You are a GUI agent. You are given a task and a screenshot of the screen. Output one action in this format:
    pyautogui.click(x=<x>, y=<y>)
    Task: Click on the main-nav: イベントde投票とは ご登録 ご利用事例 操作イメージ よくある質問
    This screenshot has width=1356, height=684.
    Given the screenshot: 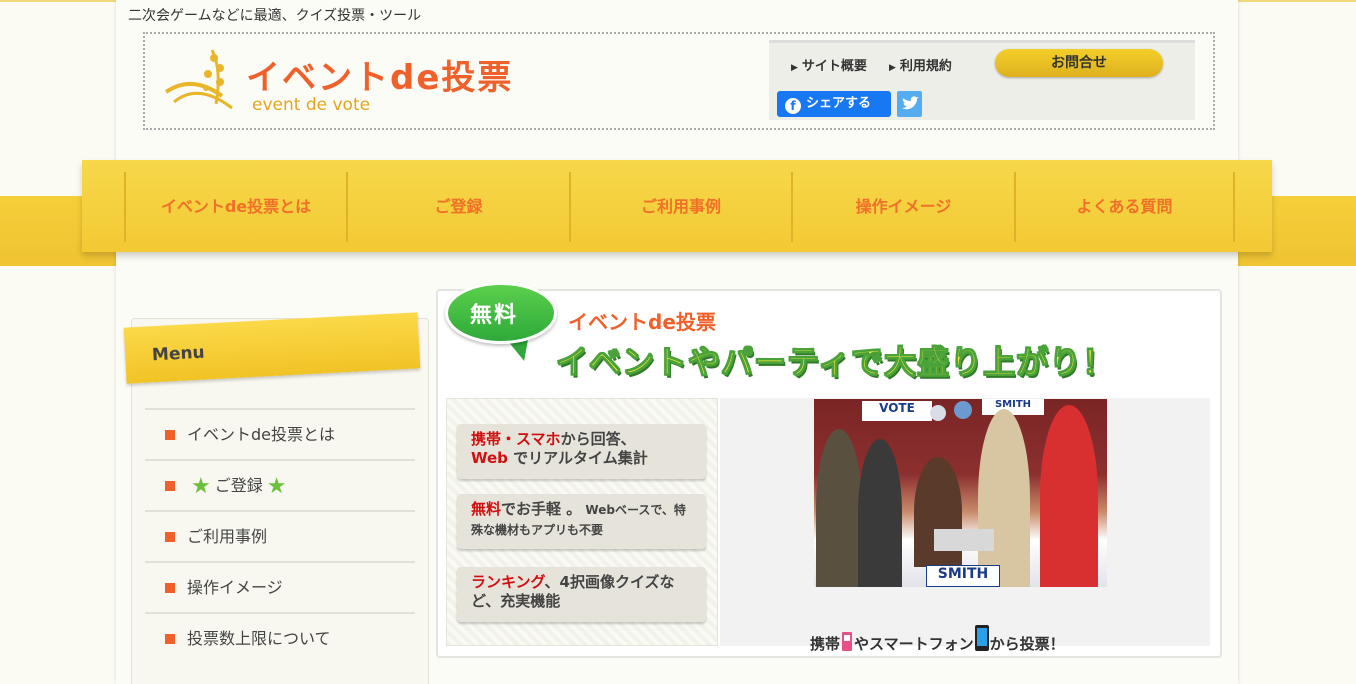 What is the action you would take?
    pyautogui.click(x=677, y=206)
    